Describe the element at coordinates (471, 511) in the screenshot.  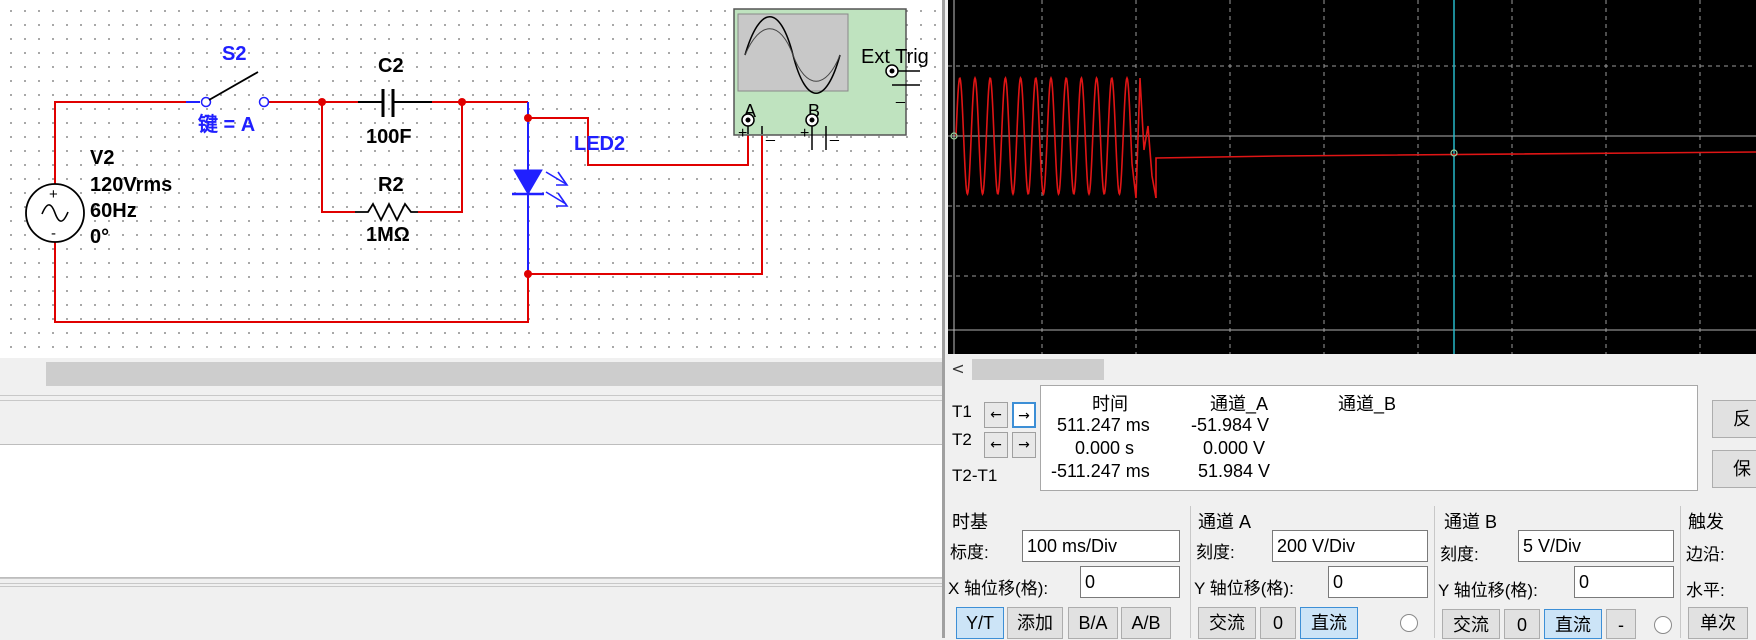
I see `output-pane` at that location.